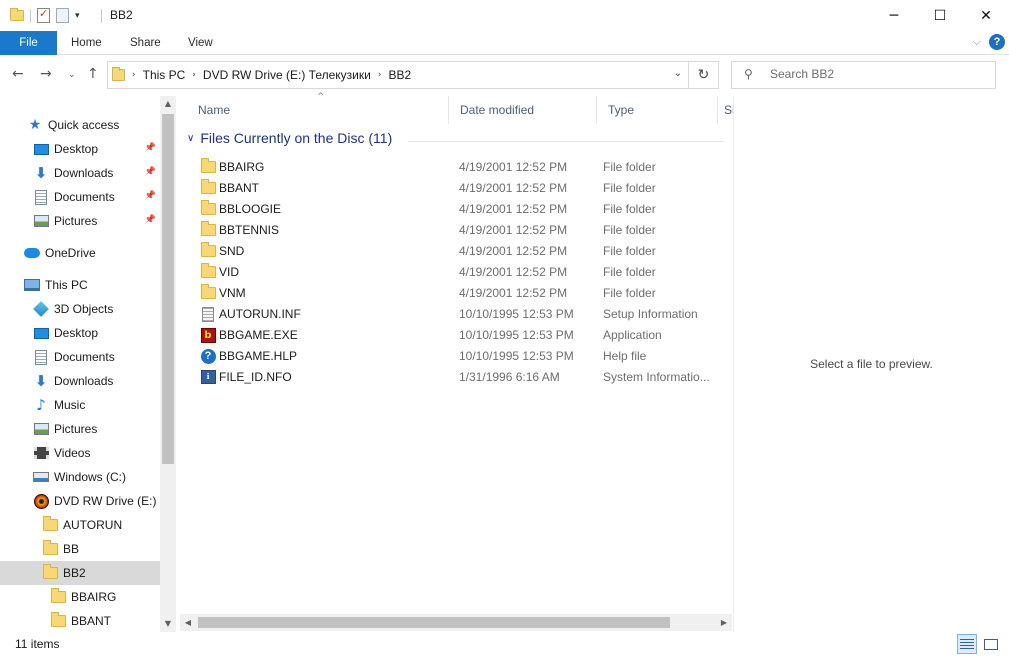 This screenshot has width=1009, height=656. Describe the element at coordinates (80, 253) in the screenshot. I see `nav-onedrive: OneDrive` at that location.